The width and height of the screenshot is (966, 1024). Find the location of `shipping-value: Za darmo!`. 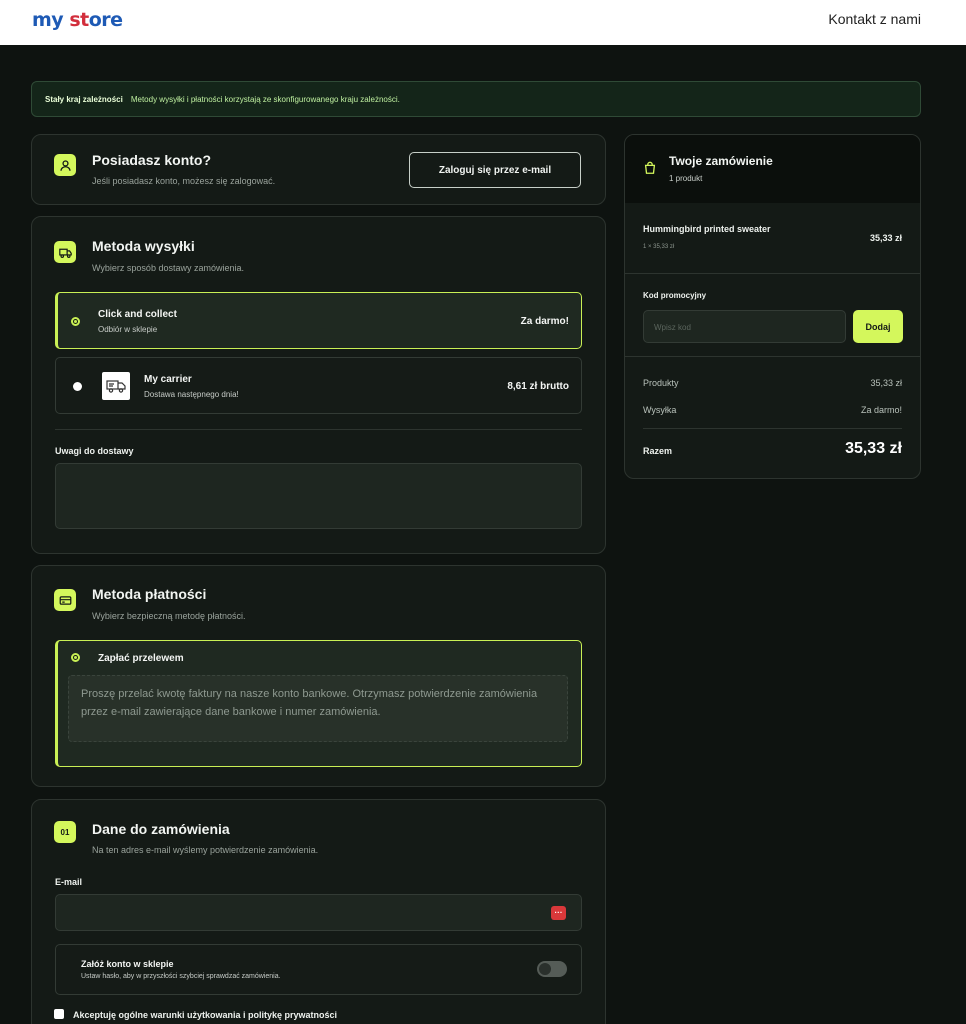

shipping-value: Za darmo! is located at coordinates (881, 410).